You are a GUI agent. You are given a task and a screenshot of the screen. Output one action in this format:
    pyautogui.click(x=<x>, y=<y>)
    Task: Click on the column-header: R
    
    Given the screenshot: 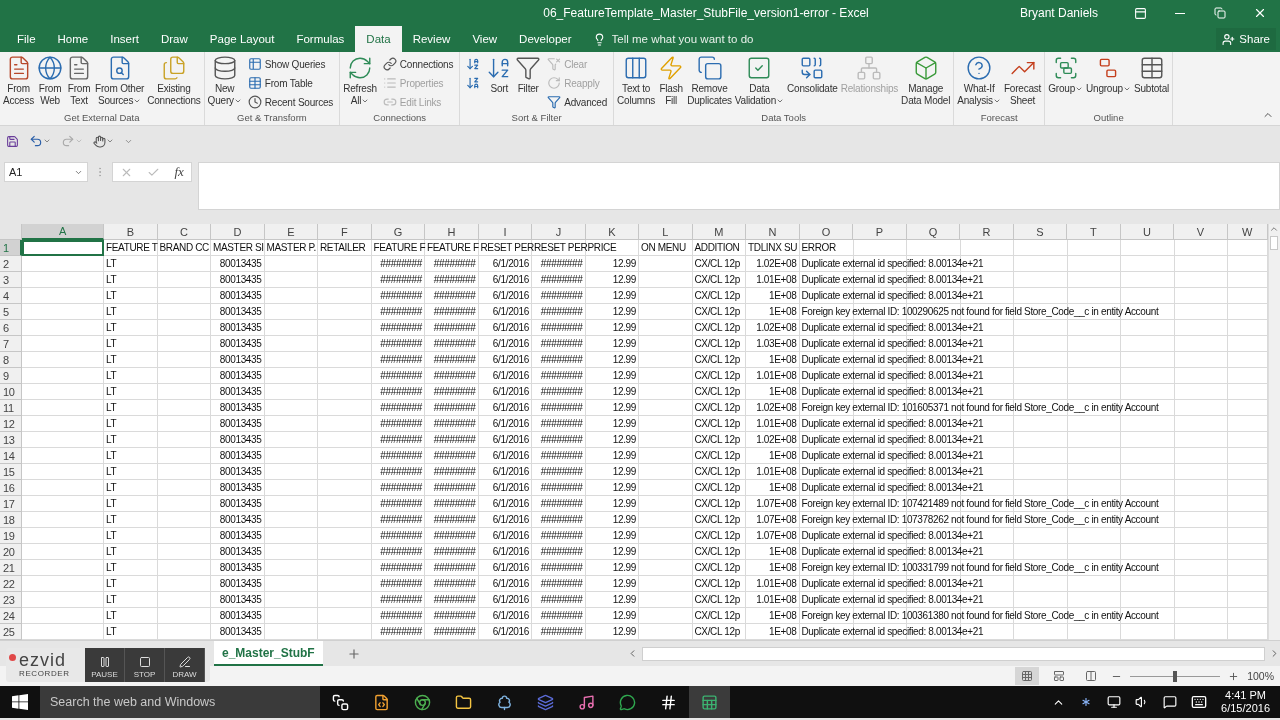 What is the action you would take?
    pyautogui.click(x=987, y=232)
    